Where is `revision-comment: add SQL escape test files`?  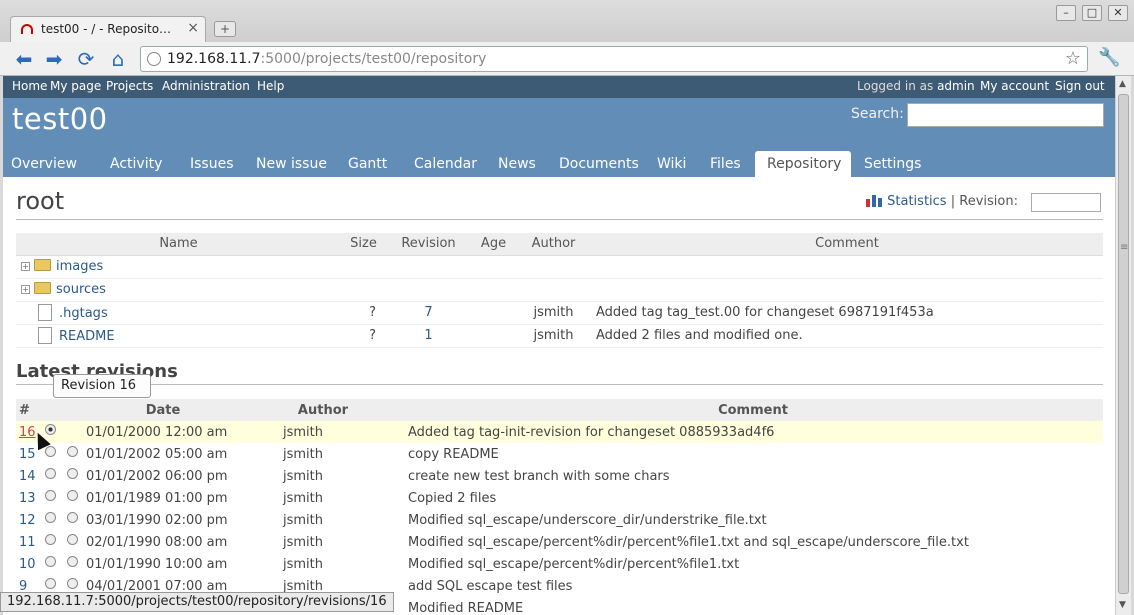 revision-comment: add SQL escape test files is located at coordinates (490, 586).